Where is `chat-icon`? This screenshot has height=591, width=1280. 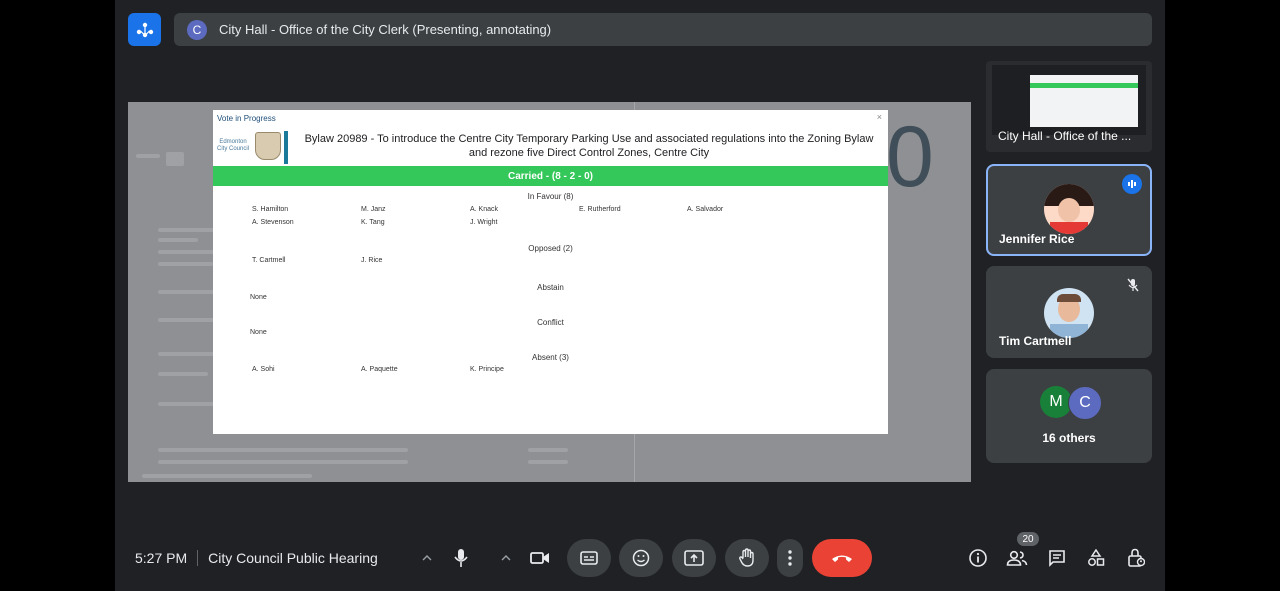 chat-icon is located at coordinates (1057, 558).